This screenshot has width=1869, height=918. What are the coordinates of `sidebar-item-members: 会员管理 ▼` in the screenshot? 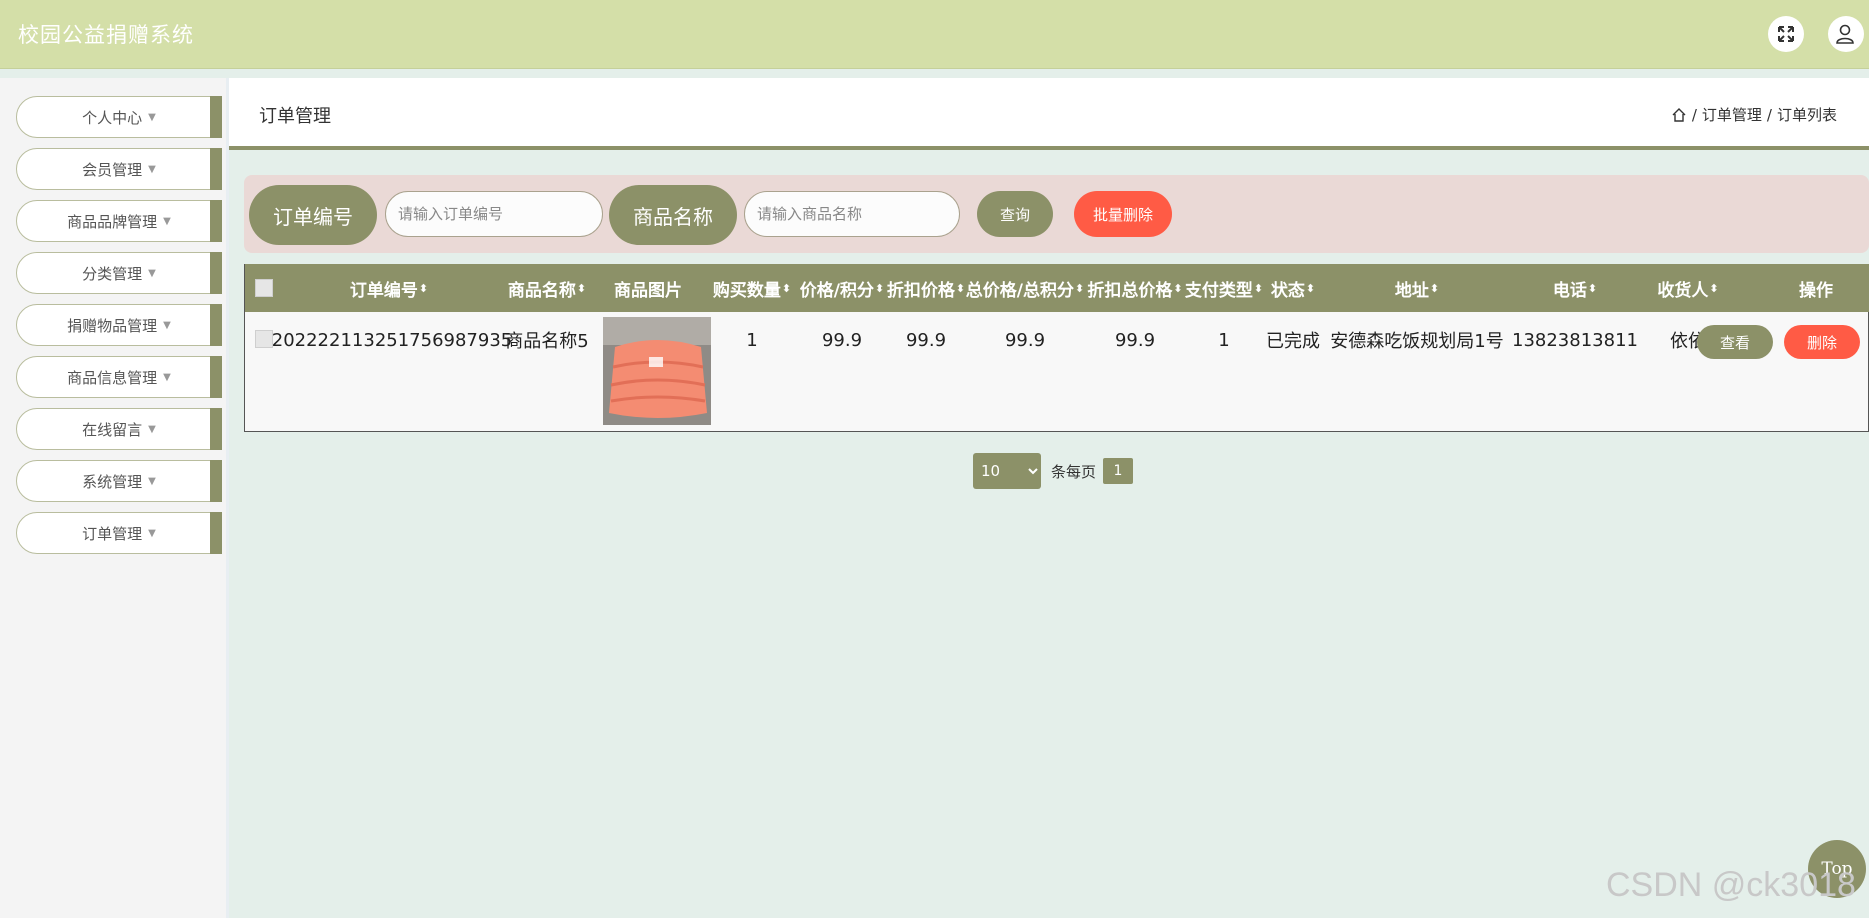 It's located at (119, 169).